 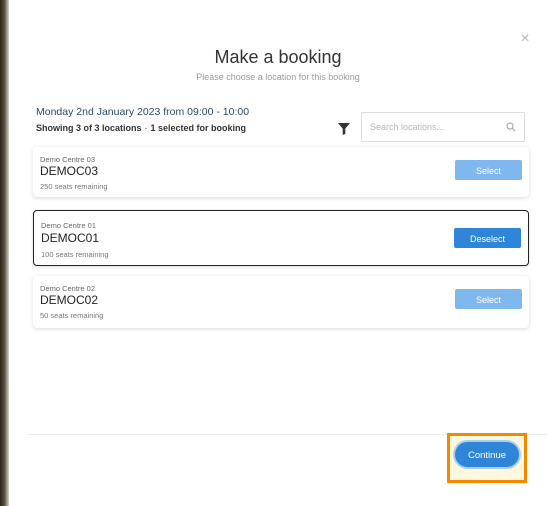 What do you see at coordinates (488, 299) in the screenshot?
I see `select-button-democ02: Select` at bounding box center [488, 299].